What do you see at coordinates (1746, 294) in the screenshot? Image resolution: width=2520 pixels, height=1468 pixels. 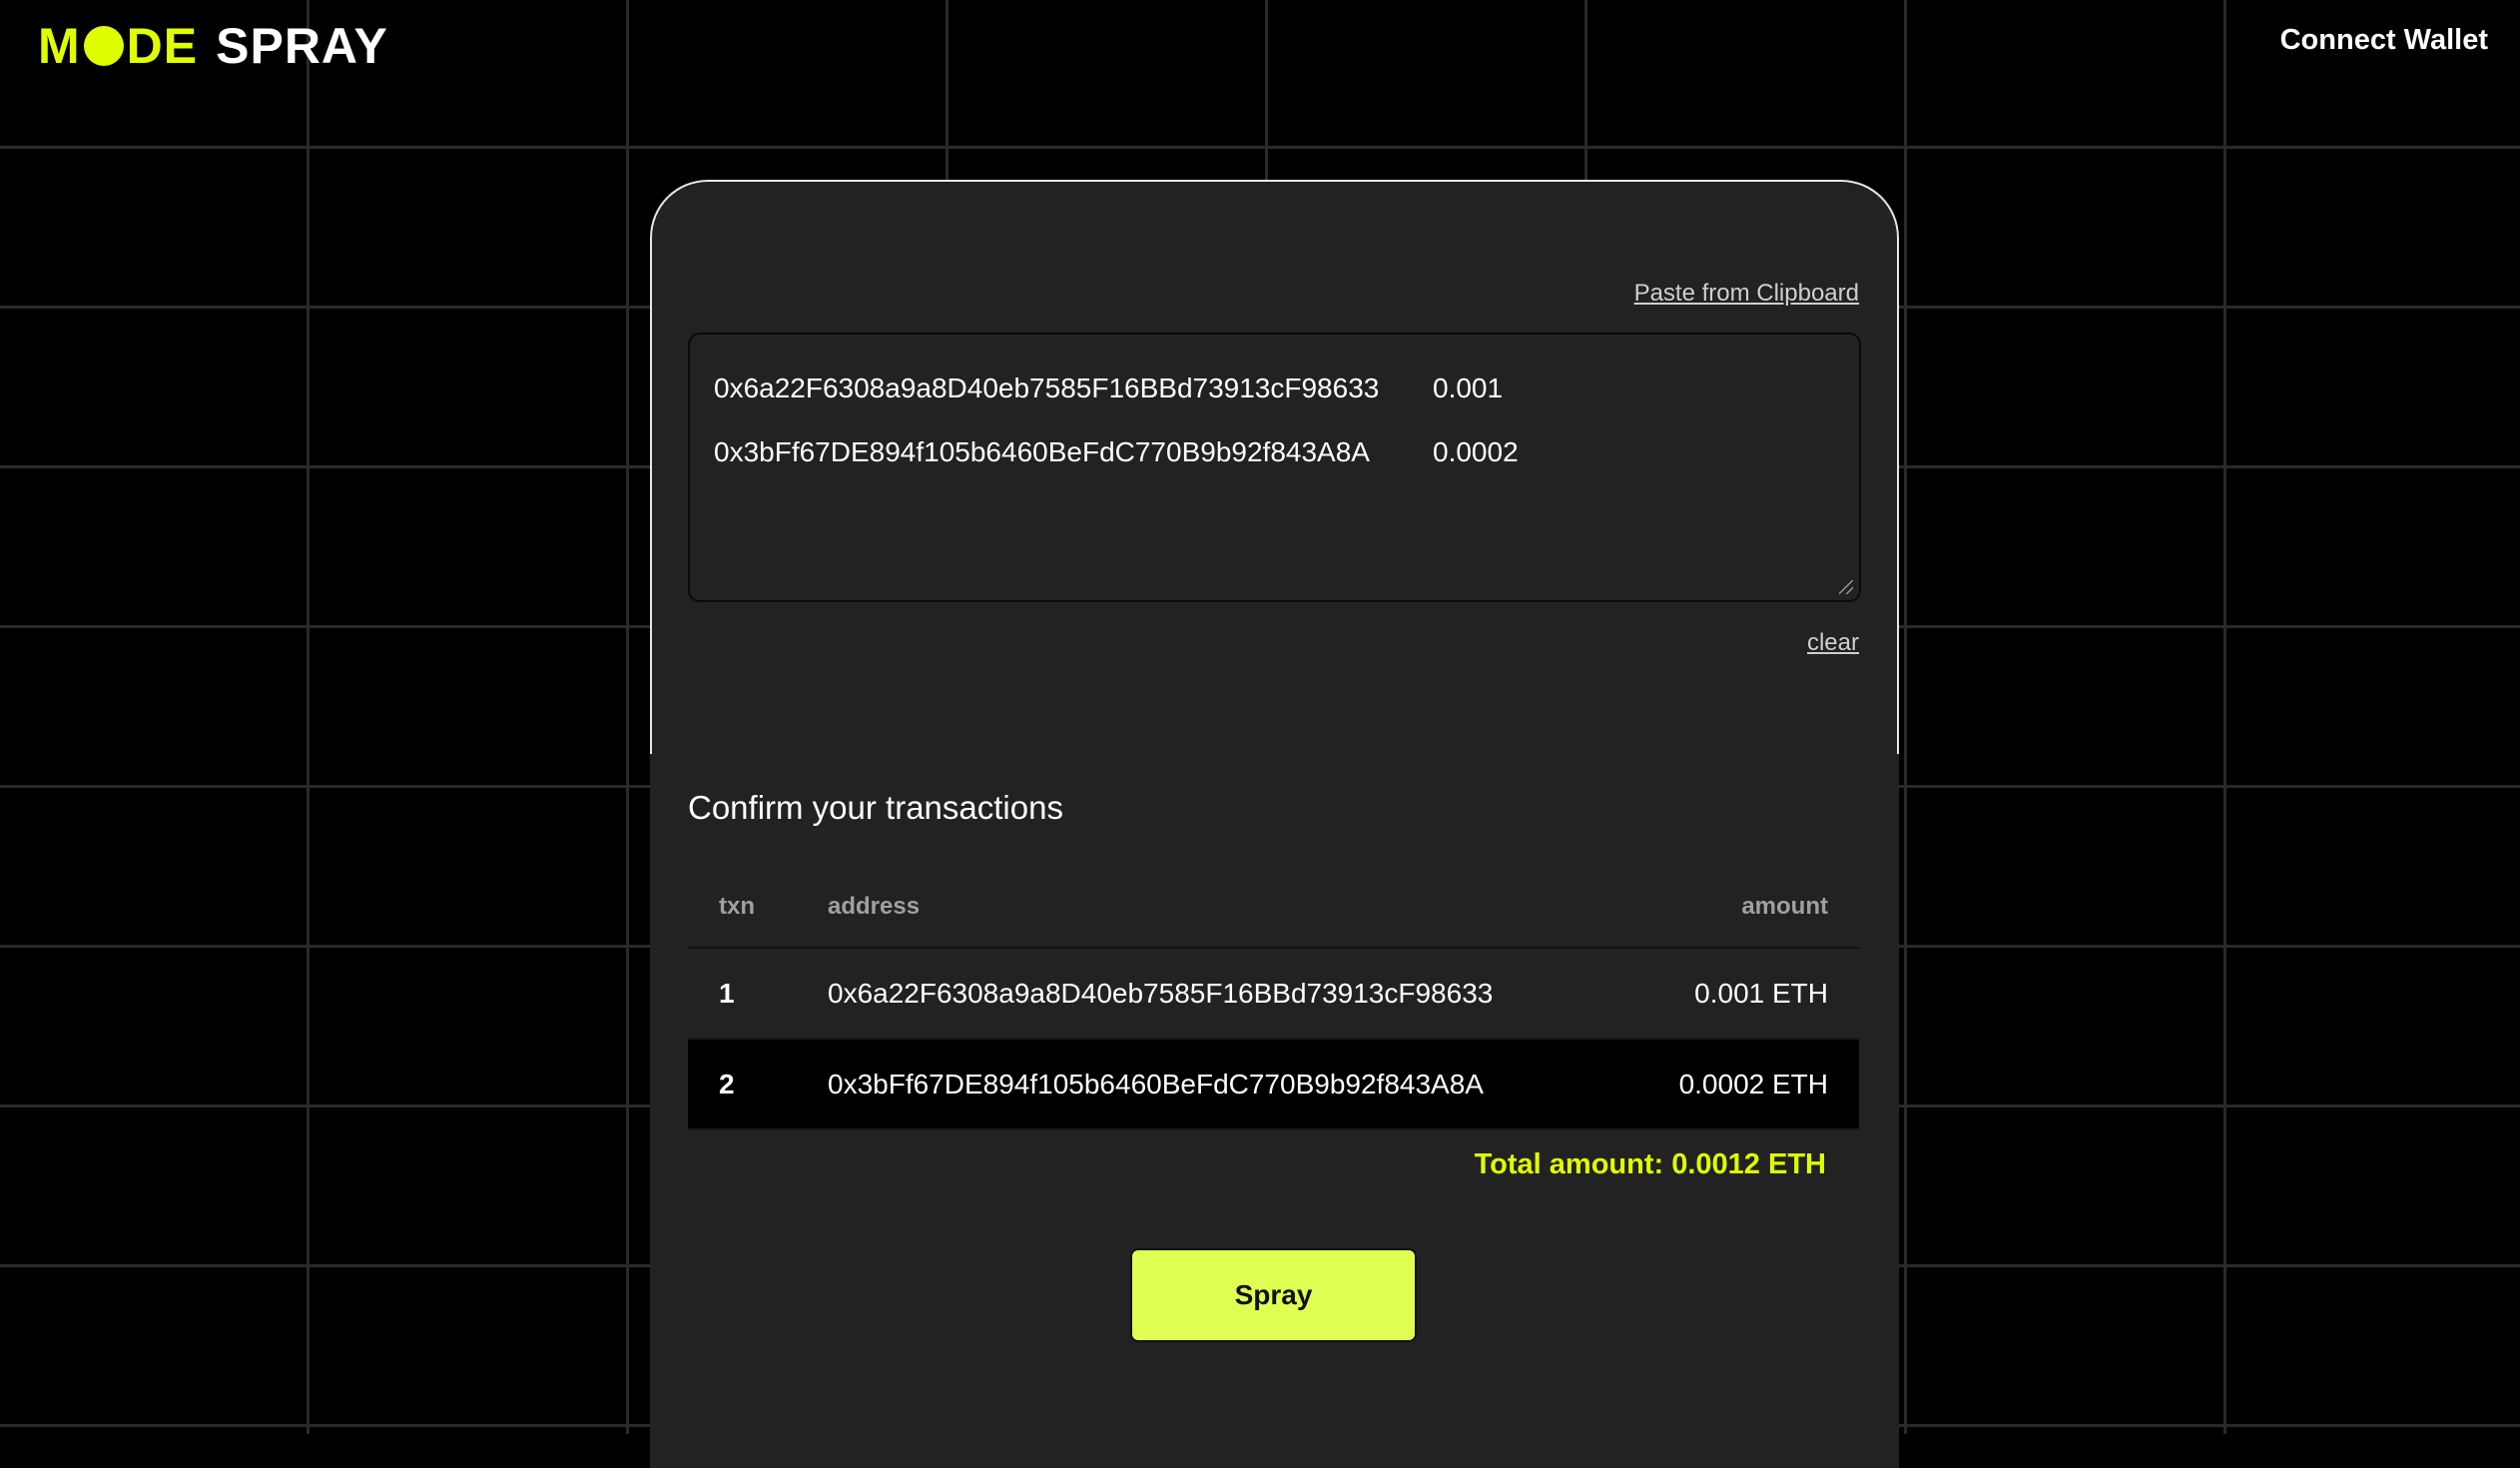 I see `paste-from-clipboard-link: Paste from Clipboard` at bounding box center [1746, 294].